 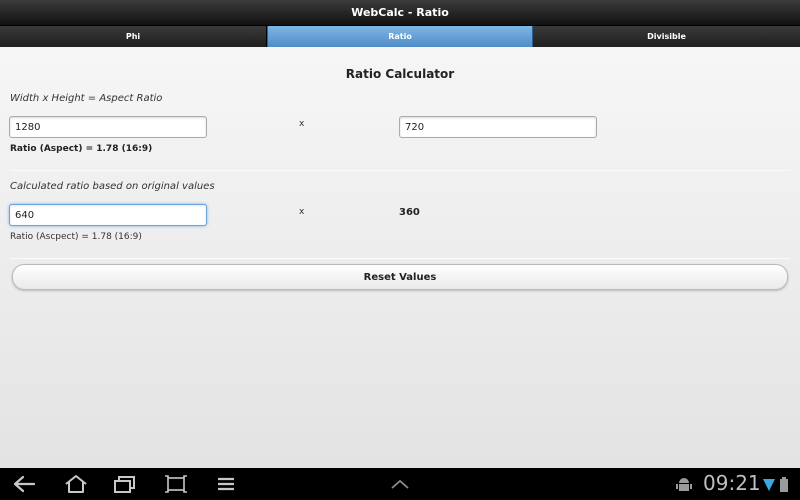 I want to click on android-icon, so click(x=684, y=484).